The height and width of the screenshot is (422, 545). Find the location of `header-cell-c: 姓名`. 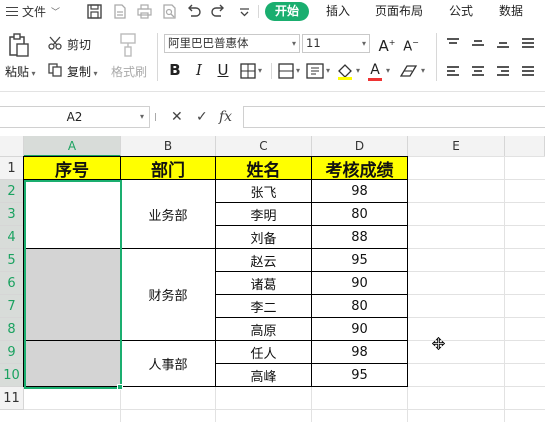

header-cell-c: 姓名 is located at coordinates (264, 168).